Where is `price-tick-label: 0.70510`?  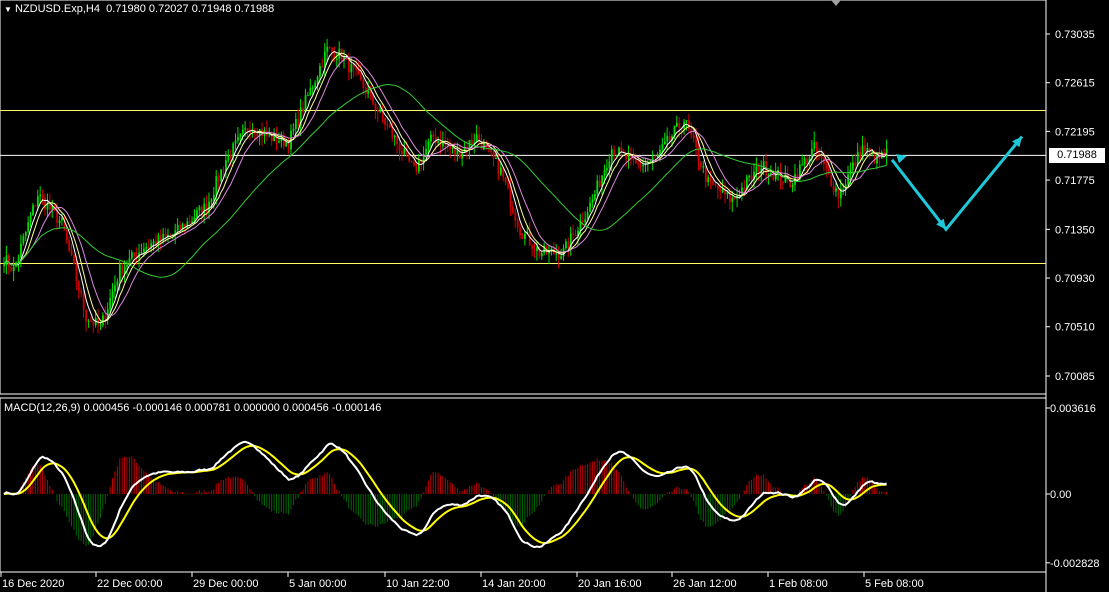 price-tick-label: 0.70510 is located at coordinates (1075, 328).